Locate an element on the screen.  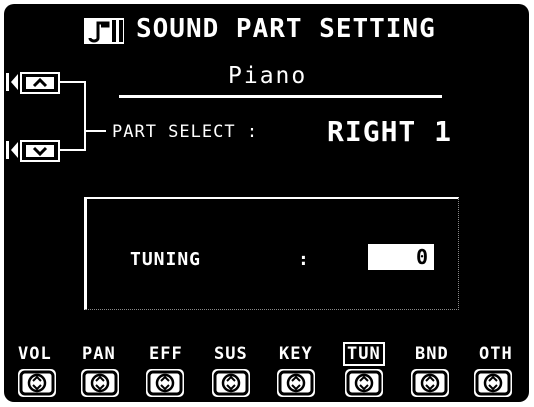
bracket-bottom is located at coordinates (73, 150).